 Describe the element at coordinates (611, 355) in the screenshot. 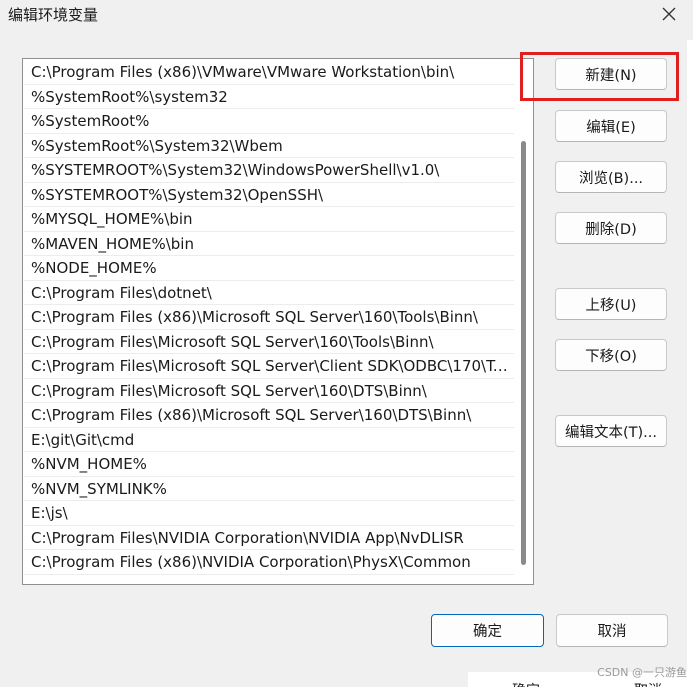

I see `move-down-button: 下移(O)` at that location.